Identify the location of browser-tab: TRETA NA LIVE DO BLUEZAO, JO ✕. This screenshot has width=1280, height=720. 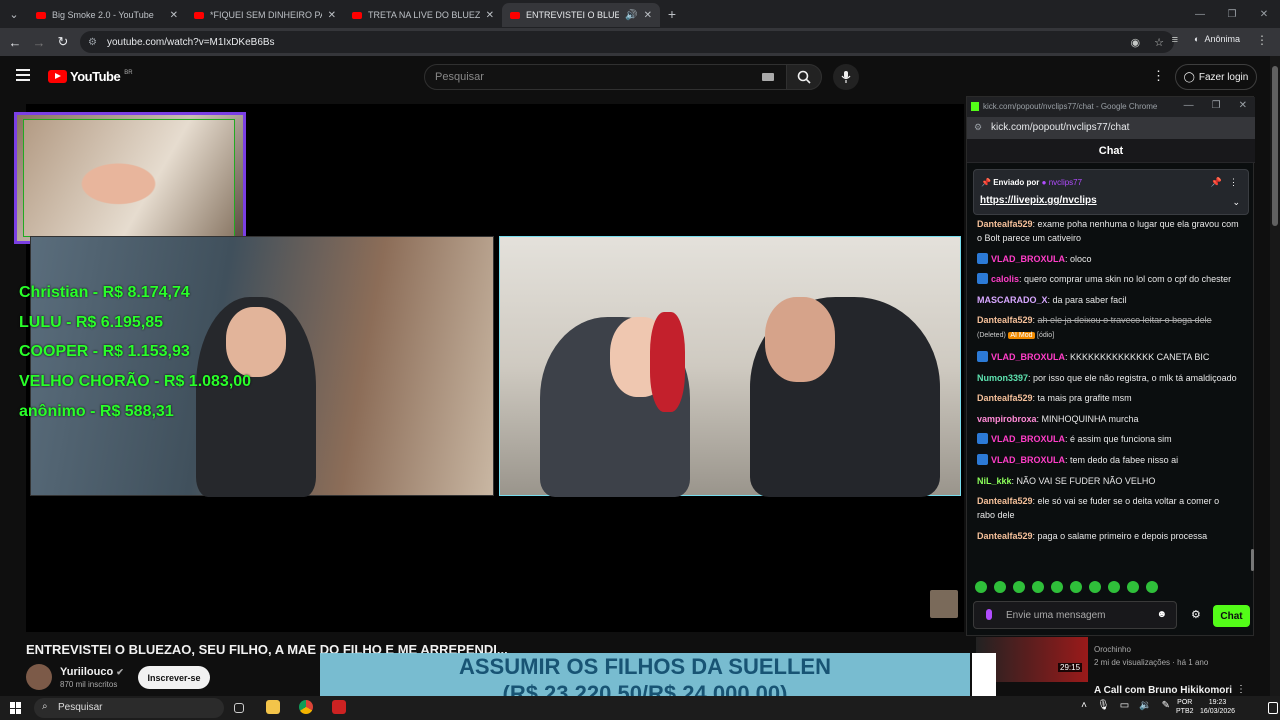
(423, 15).